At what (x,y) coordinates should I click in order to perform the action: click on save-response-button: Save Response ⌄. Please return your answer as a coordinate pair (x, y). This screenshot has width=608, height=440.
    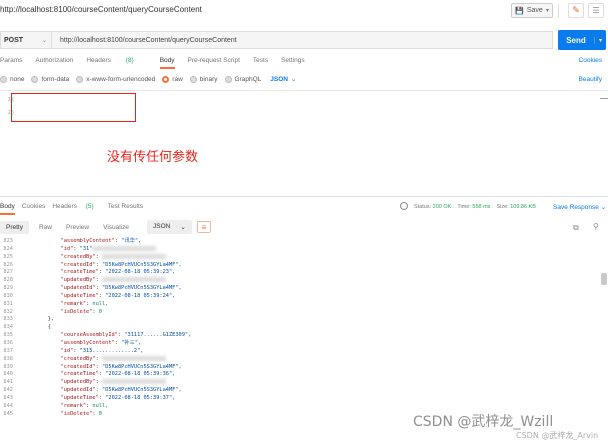
    Looking at the image, I should click on (579, 207).